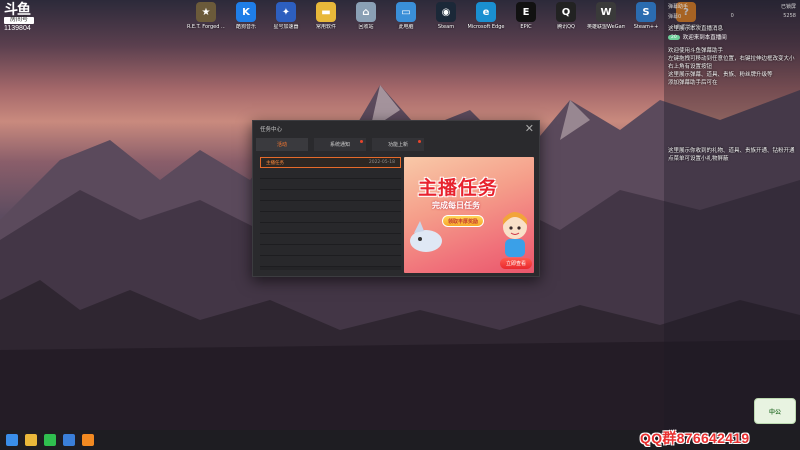  I want to click on desktop-icon-label: 腾讯QQ, so click(566, 27).